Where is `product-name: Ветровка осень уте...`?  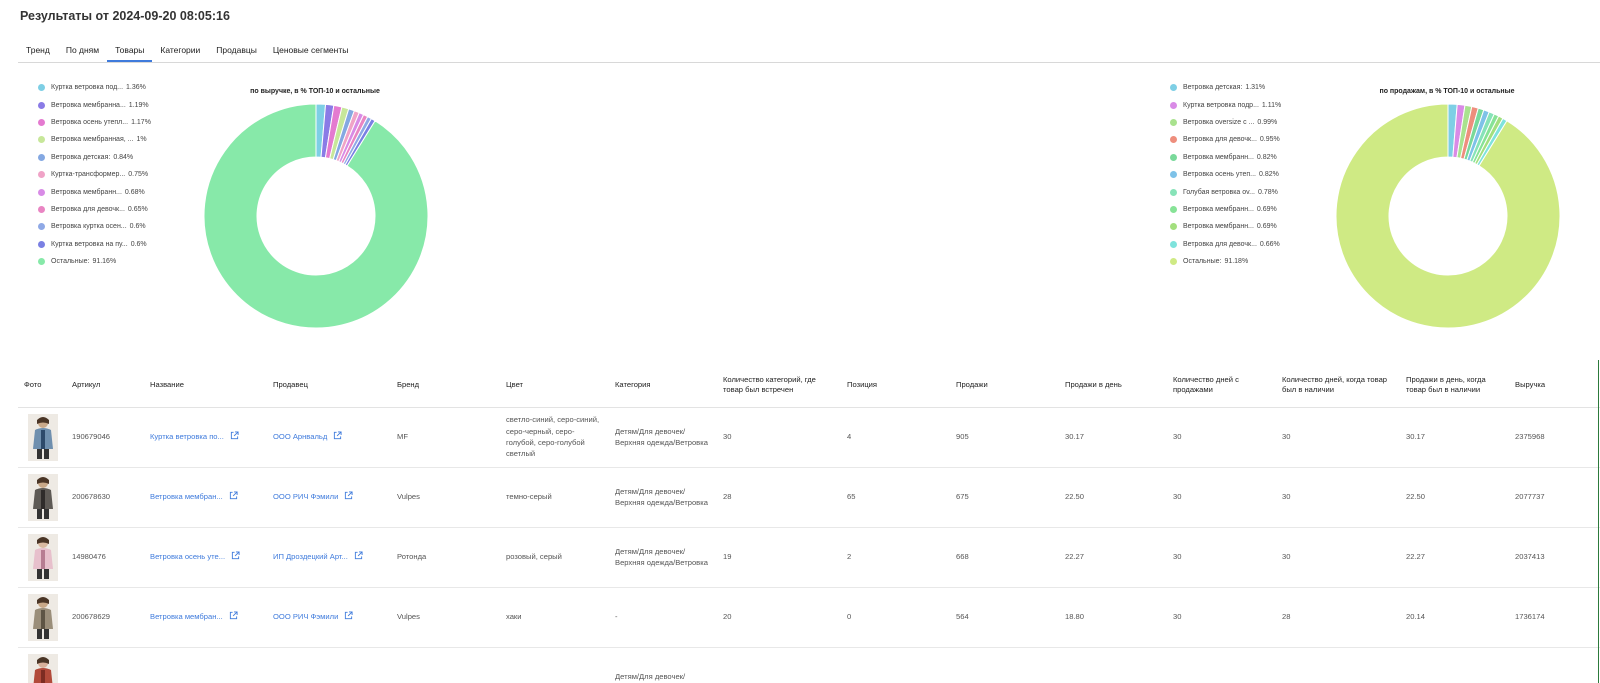 product-name: Ветровка осень уте... is located at coordinates (187, 556).